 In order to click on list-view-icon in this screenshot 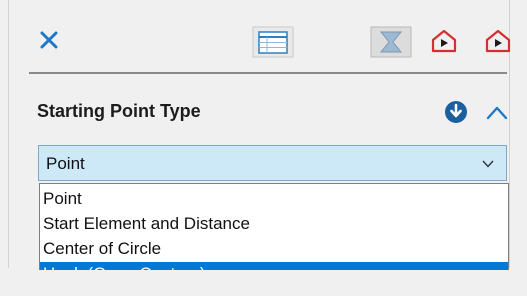, I will do `click(273, 42)`.